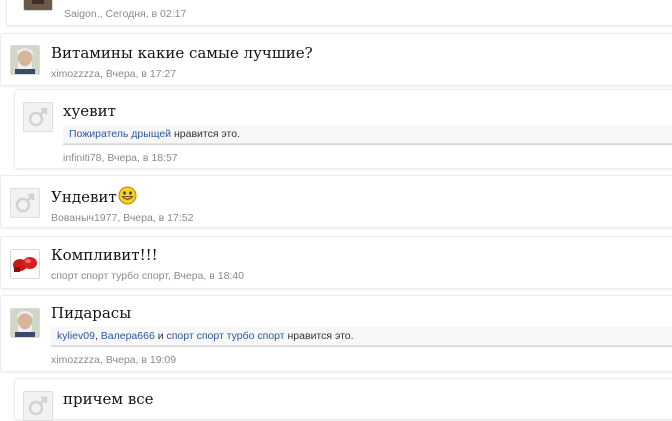  Describe the element at coordinates (122, 218) in the screenshot. I see `post-meta: Вованыч1977, Вчера, в 17:52` at that location.